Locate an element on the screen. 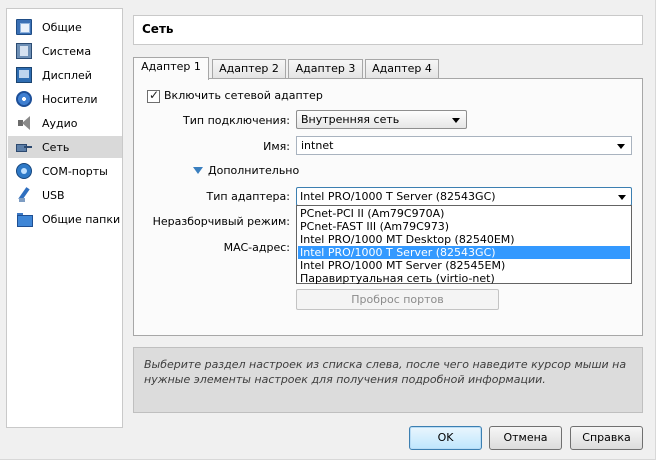 Image resolution: width=656 pixels, height=460 pixels. page-header: Сеть is located at coordinates (388, 30).